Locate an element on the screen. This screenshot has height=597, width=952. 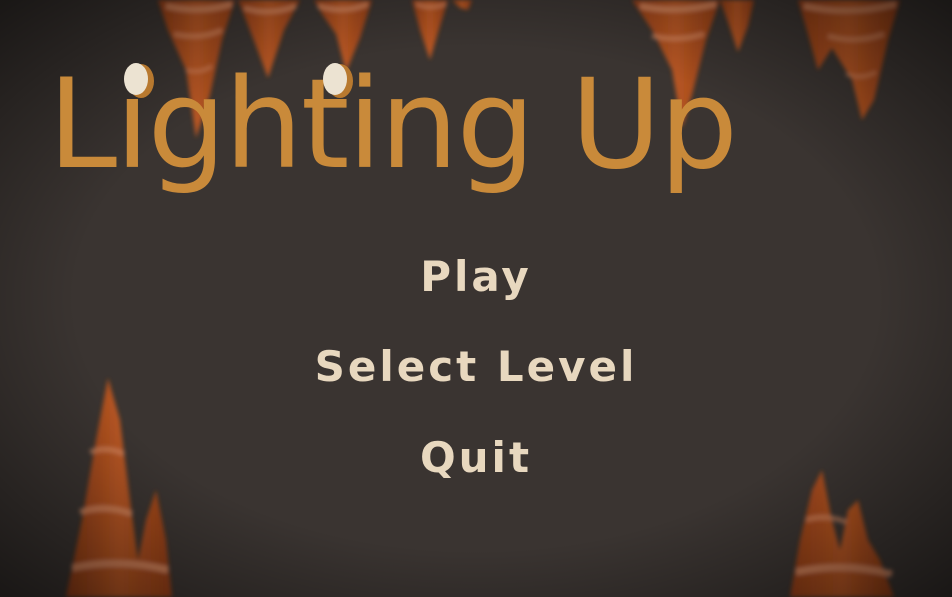
select-level-button: Select Level is located at coordinates (476, 367).